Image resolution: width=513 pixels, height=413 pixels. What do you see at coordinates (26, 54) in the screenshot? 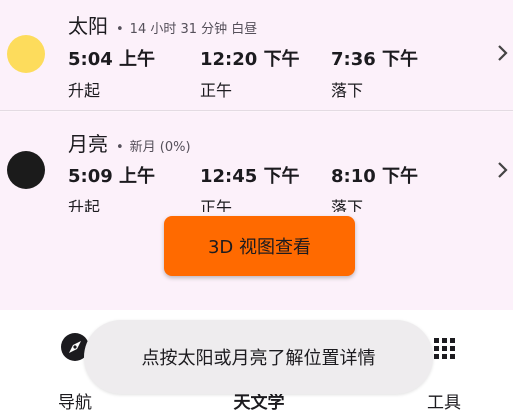
I see `sun-icon` at bounding box center [26, 54].